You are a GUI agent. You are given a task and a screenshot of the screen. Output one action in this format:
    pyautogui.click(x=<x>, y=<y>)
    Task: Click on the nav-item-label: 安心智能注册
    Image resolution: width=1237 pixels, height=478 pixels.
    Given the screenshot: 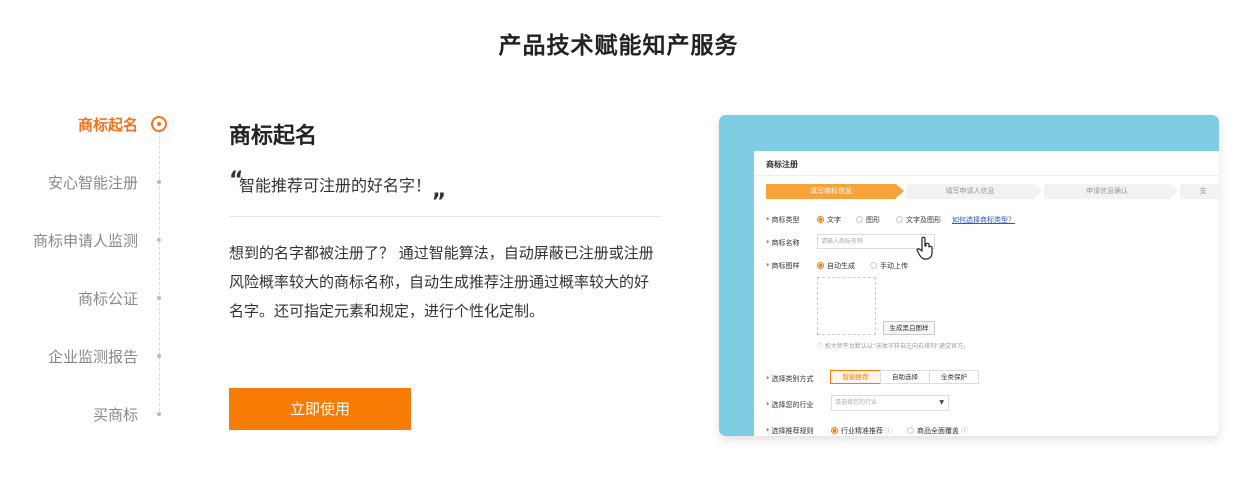 What is the action you would take?
    pyautogui.click(x=92, y=183)
    